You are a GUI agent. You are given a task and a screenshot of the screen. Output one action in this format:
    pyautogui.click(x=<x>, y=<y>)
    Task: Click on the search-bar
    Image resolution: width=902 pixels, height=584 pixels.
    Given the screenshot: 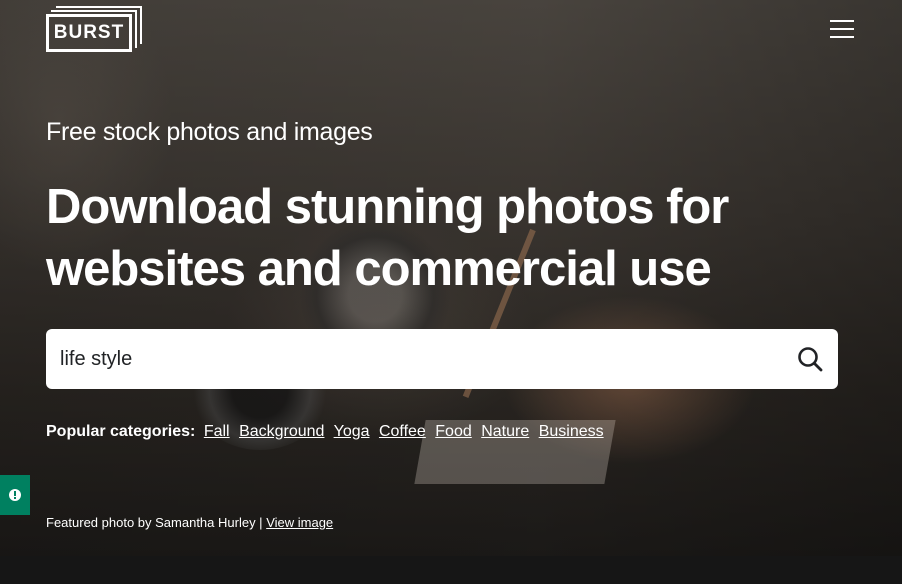 What is the action you would take?
    pyautogui.click(x=442, y=359)
    